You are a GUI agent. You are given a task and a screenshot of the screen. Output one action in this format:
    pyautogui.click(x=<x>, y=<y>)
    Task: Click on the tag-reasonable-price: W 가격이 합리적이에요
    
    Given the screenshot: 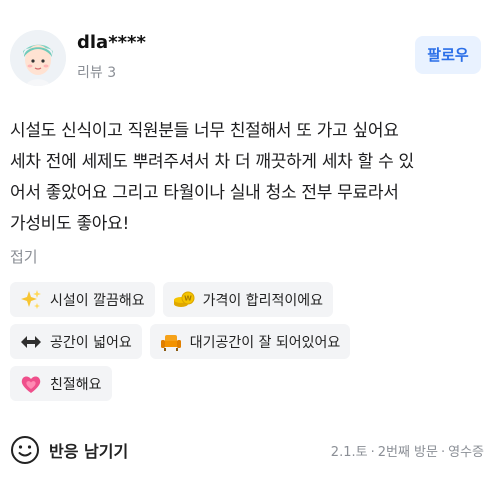 What is the action you would take?
    pyautogui.click(x=247, y=299)
    